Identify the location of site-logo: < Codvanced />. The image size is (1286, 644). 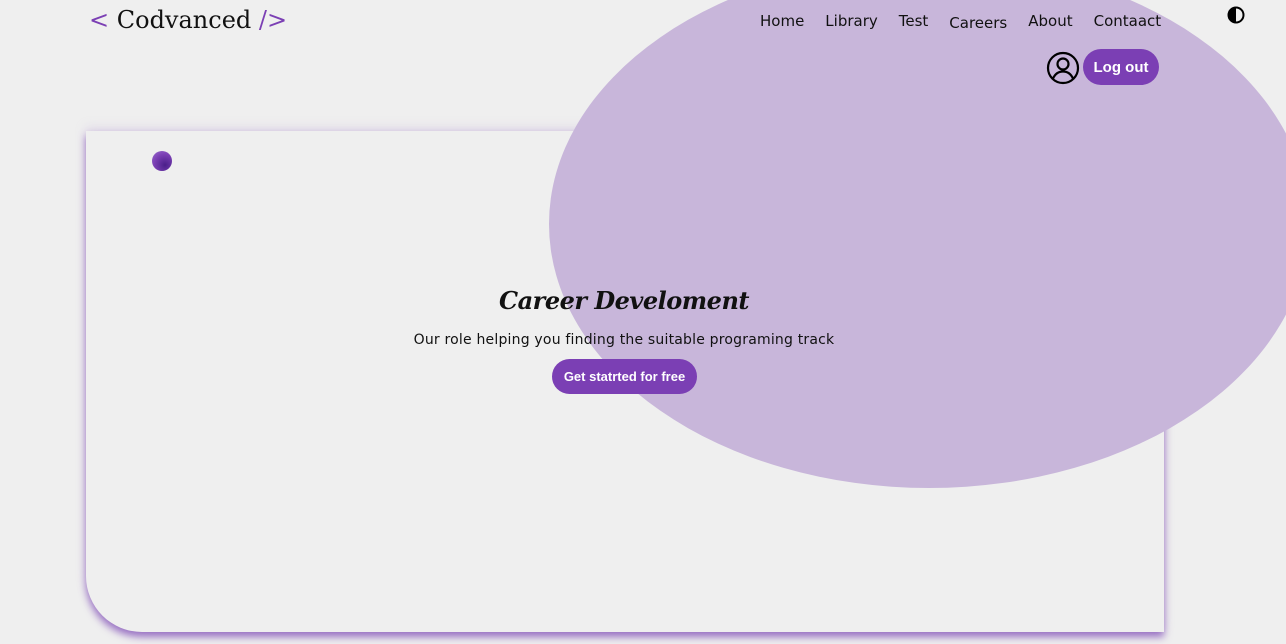
(188, 20).